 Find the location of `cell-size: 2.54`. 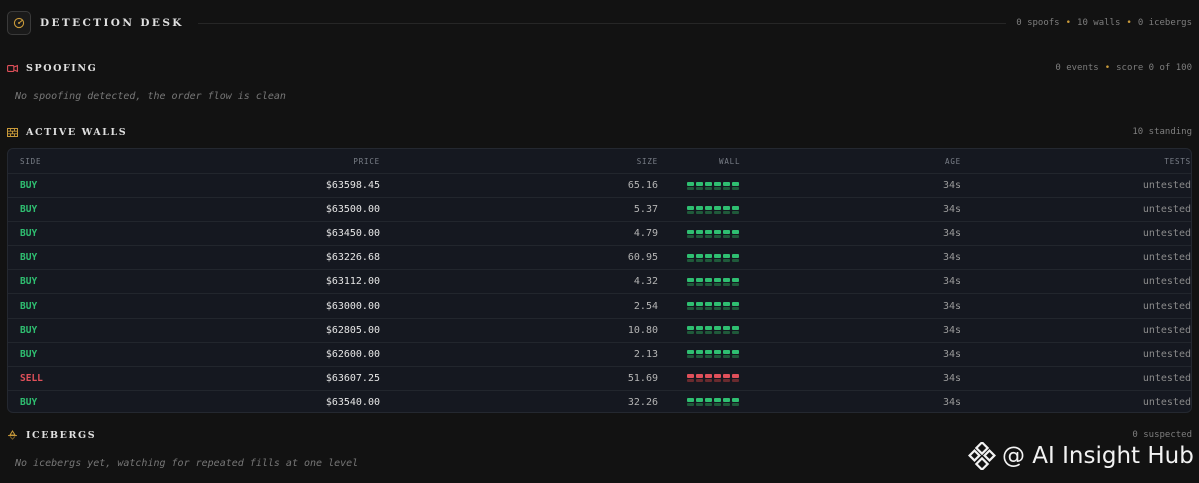

cell-size: 2.54 is located at coordinates (645, 306).